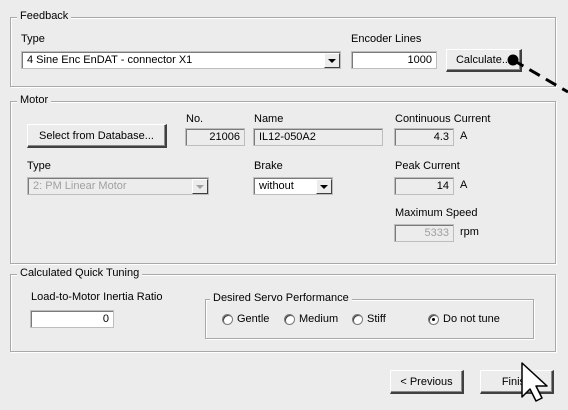 This screenshot has height=410, width=568. I want to click on mouse-cursor-icon, so click(534, 382).